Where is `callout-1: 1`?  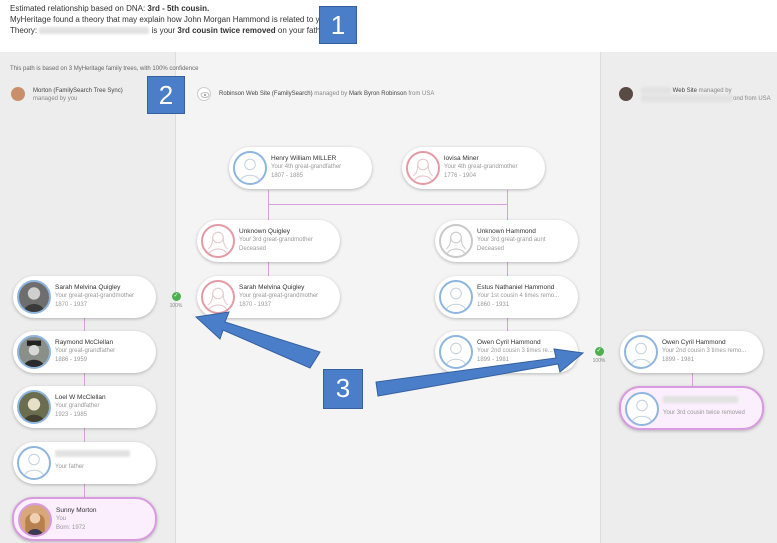
callout-1: 1 is located at coordinates (338, 25).